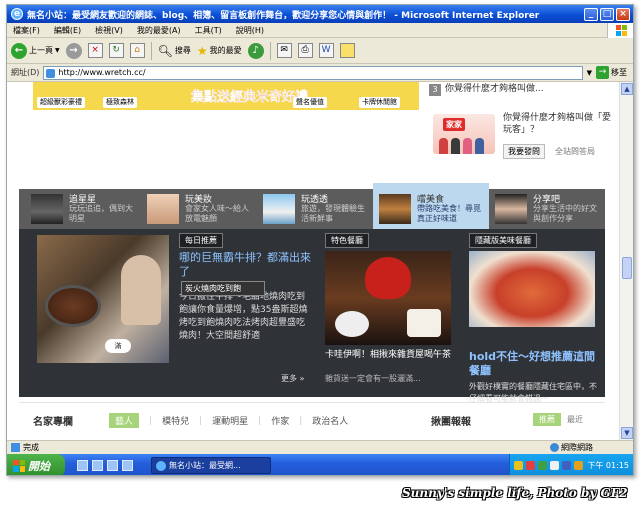  I want to click on forward-button: →, so click(73, 50).